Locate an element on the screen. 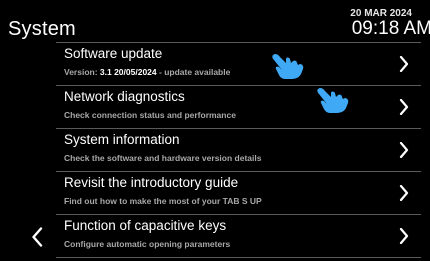 The height and width of the screenshot is (261, 430). menu-item-title: Software update is located at coordinates (113, 53).